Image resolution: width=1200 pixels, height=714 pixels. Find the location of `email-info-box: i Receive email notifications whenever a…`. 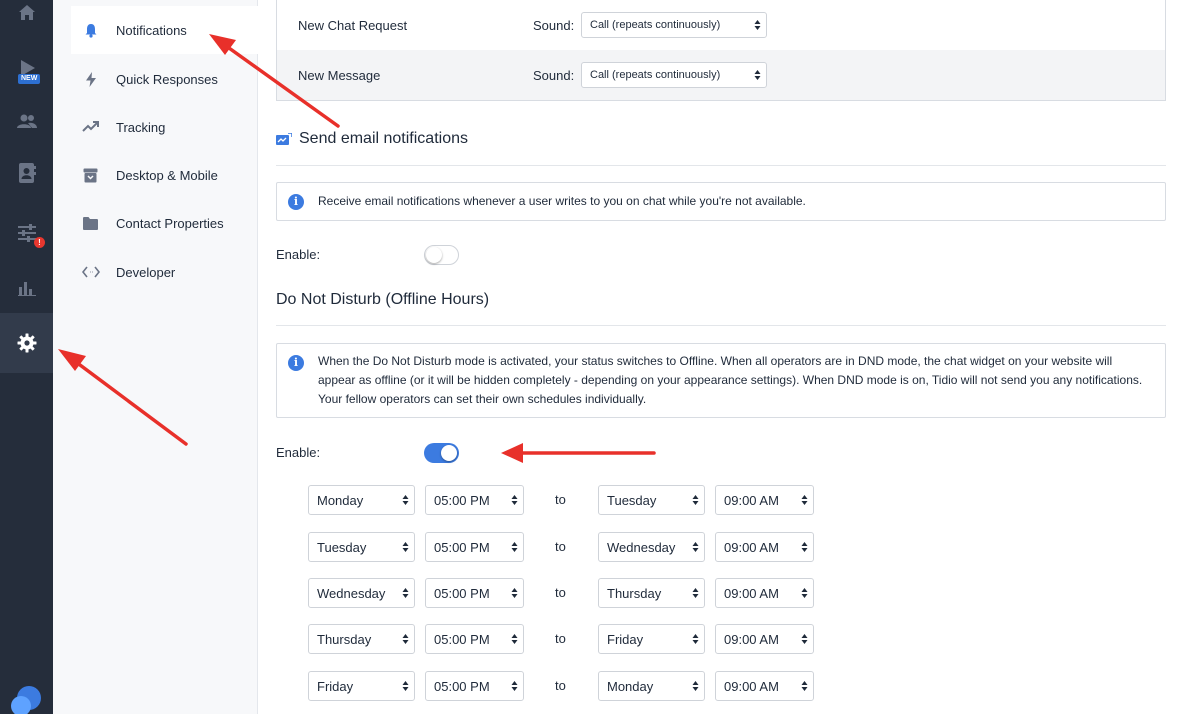

email-info-box: i Receive email notifications whenever a… is located at coordinates (721, 201).